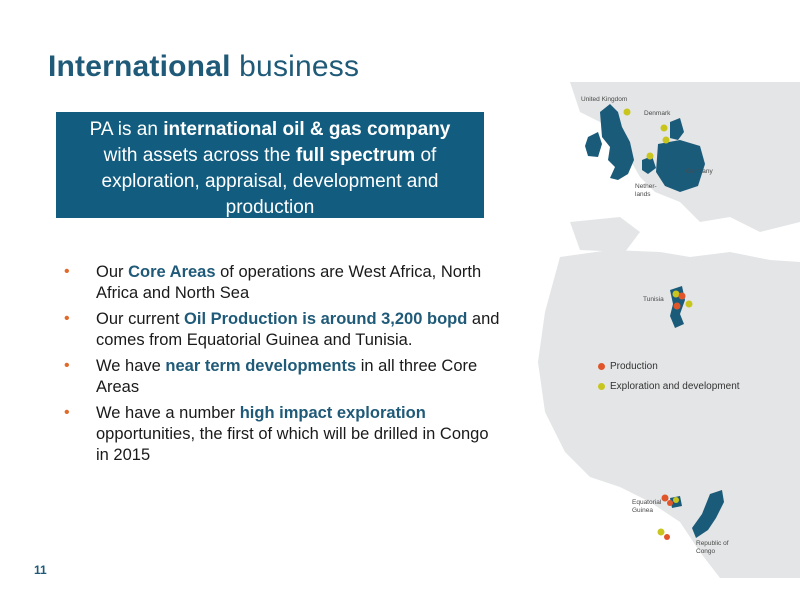 The width and height of the screenshot is (800, 600). Describe the element at coordinates (605, 234) in the screenshot. I see `iberia-landmass` at that location.